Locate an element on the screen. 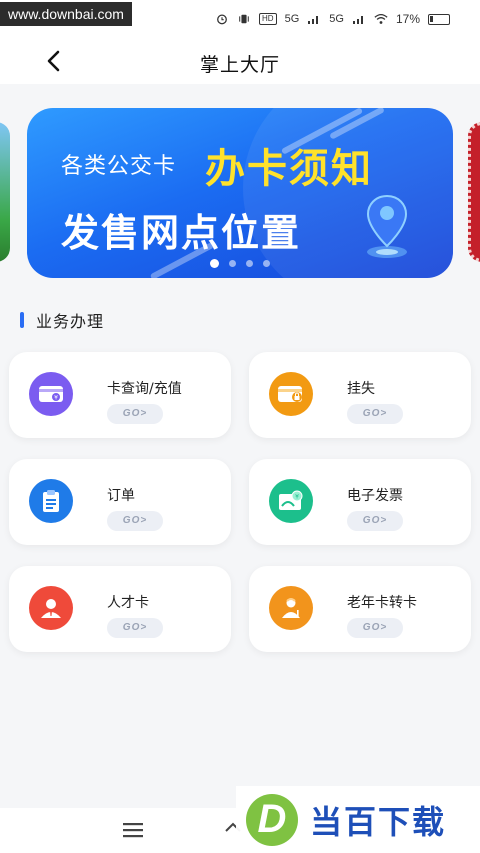 Image resolution: width=480 pixels, height=853 pixels. banner-headline: 发售网点位置 is located at coordinates (181, 233).